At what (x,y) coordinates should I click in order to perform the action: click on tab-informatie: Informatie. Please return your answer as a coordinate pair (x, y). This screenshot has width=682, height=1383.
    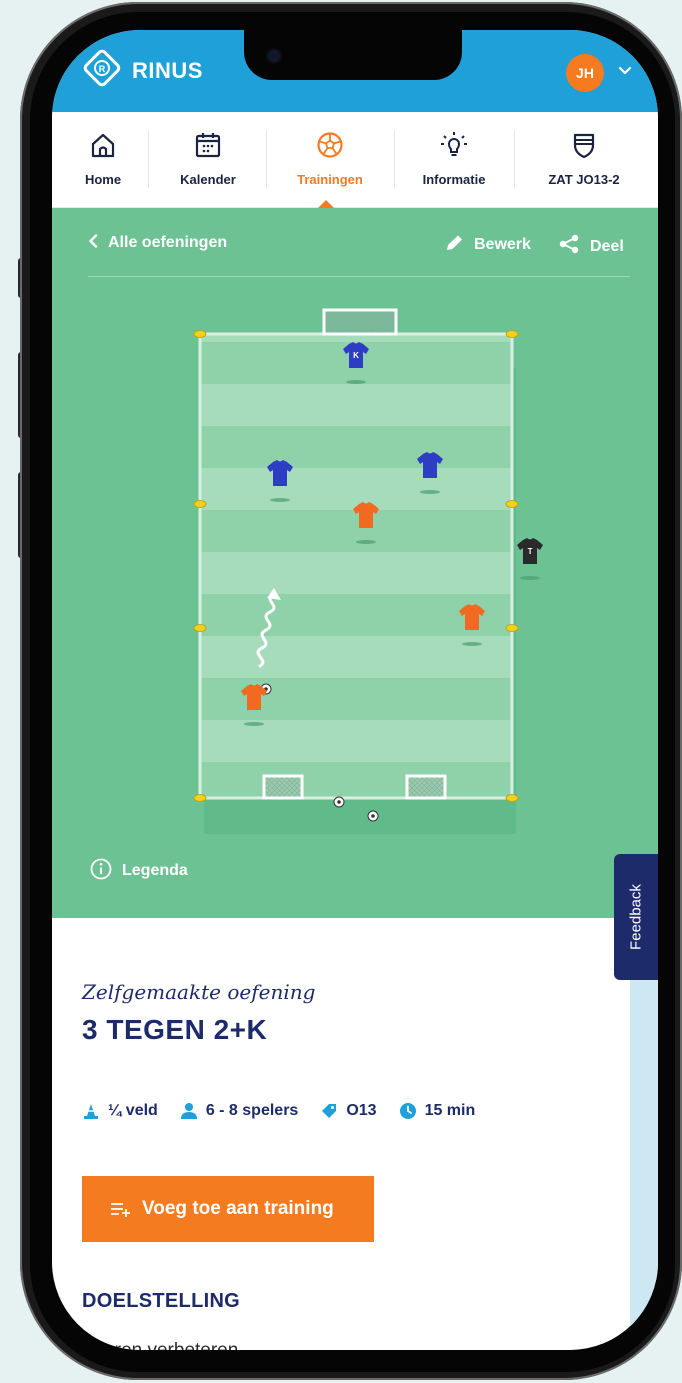
    Looking at the image, I should click on (454, 160).